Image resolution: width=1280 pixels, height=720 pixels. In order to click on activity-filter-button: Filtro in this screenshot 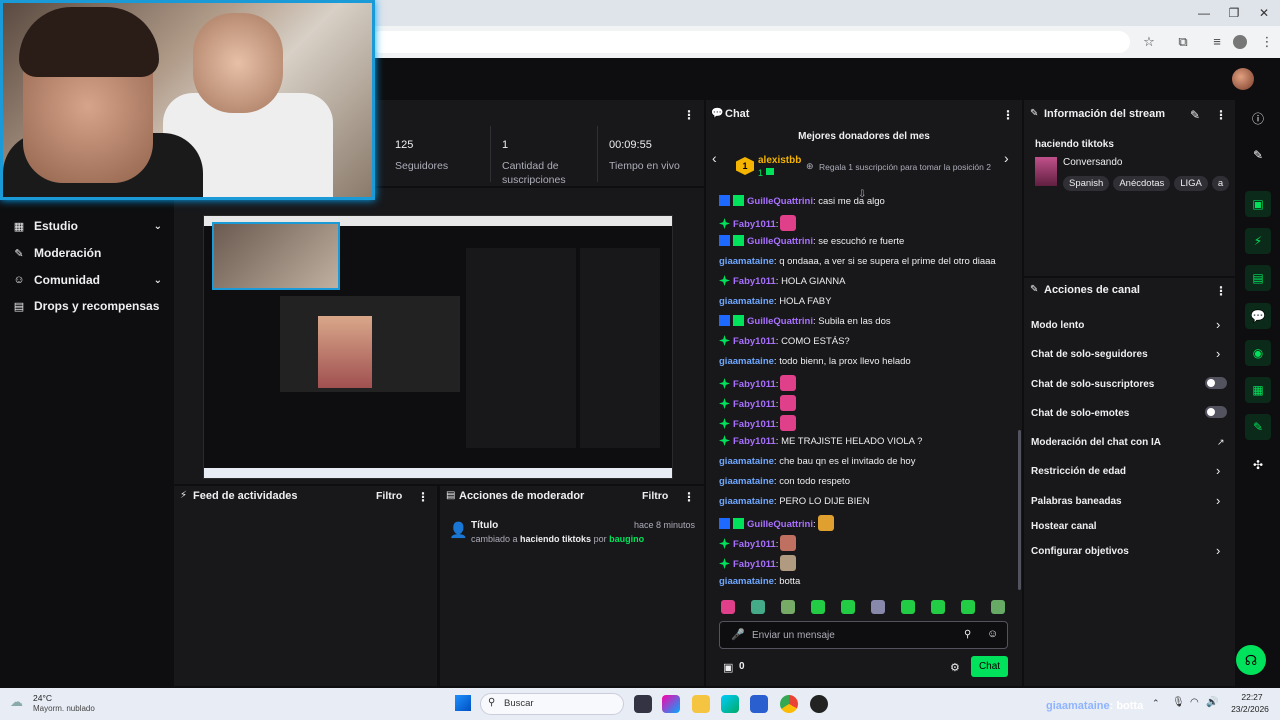, I will do `click(389, 496)`.